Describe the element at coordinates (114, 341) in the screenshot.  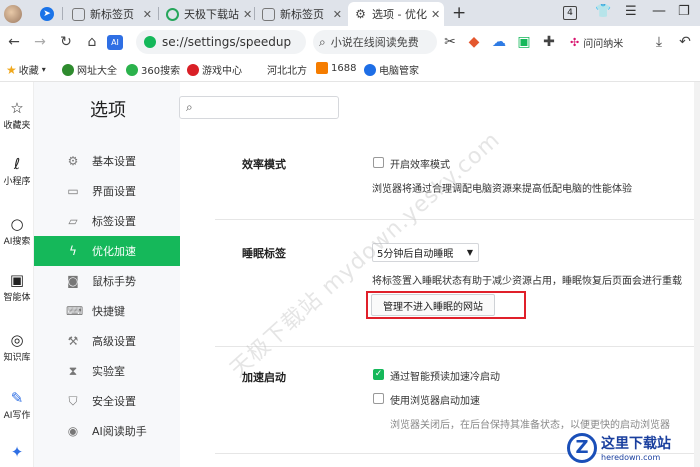
I see `nav-label: 高级设置` at that location.